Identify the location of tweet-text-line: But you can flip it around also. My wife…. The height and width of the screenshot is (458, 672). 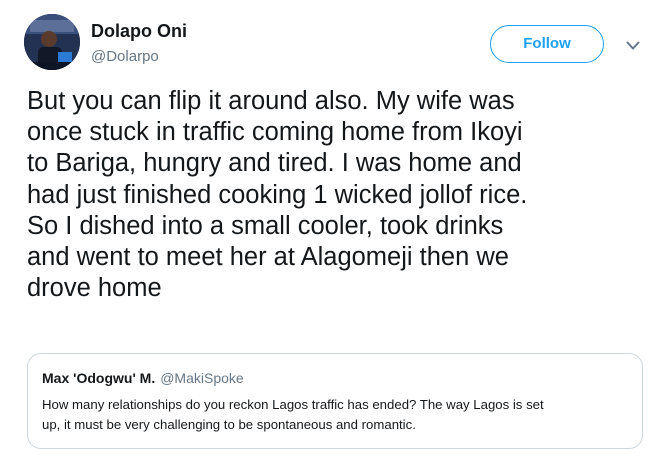
(271, 101).